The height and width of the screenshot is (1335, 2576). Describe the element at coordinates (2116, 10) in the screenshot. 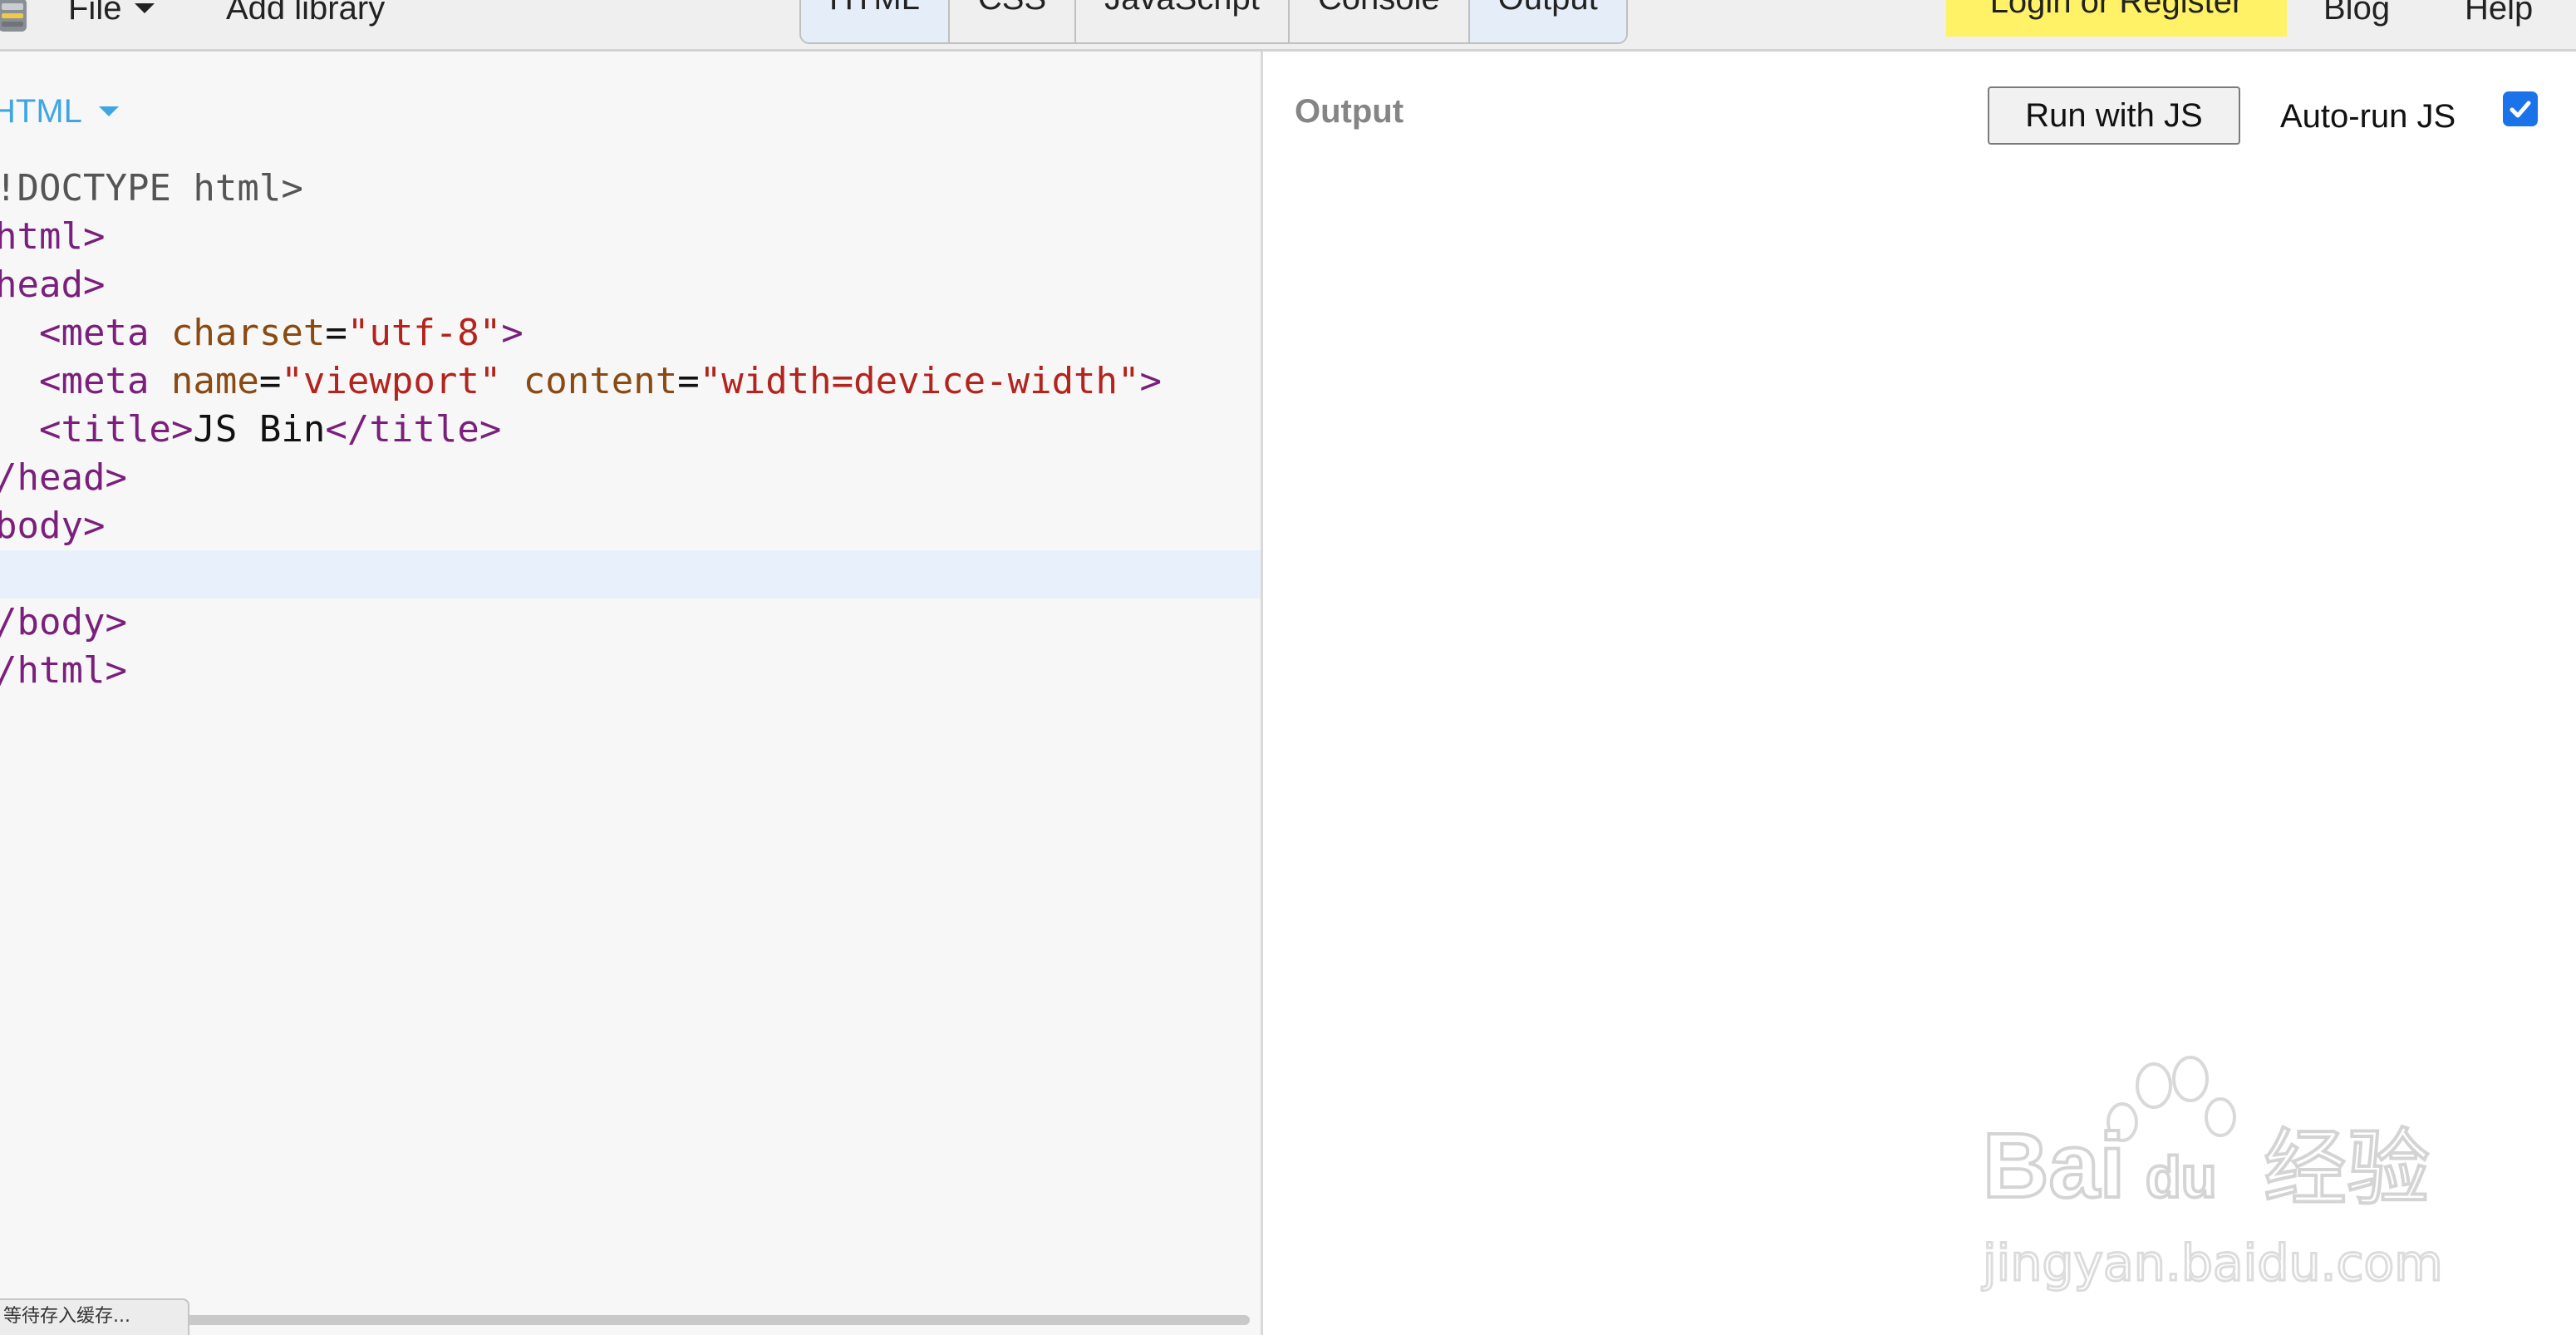

I see `login-register-label: Login or Register` at that location.